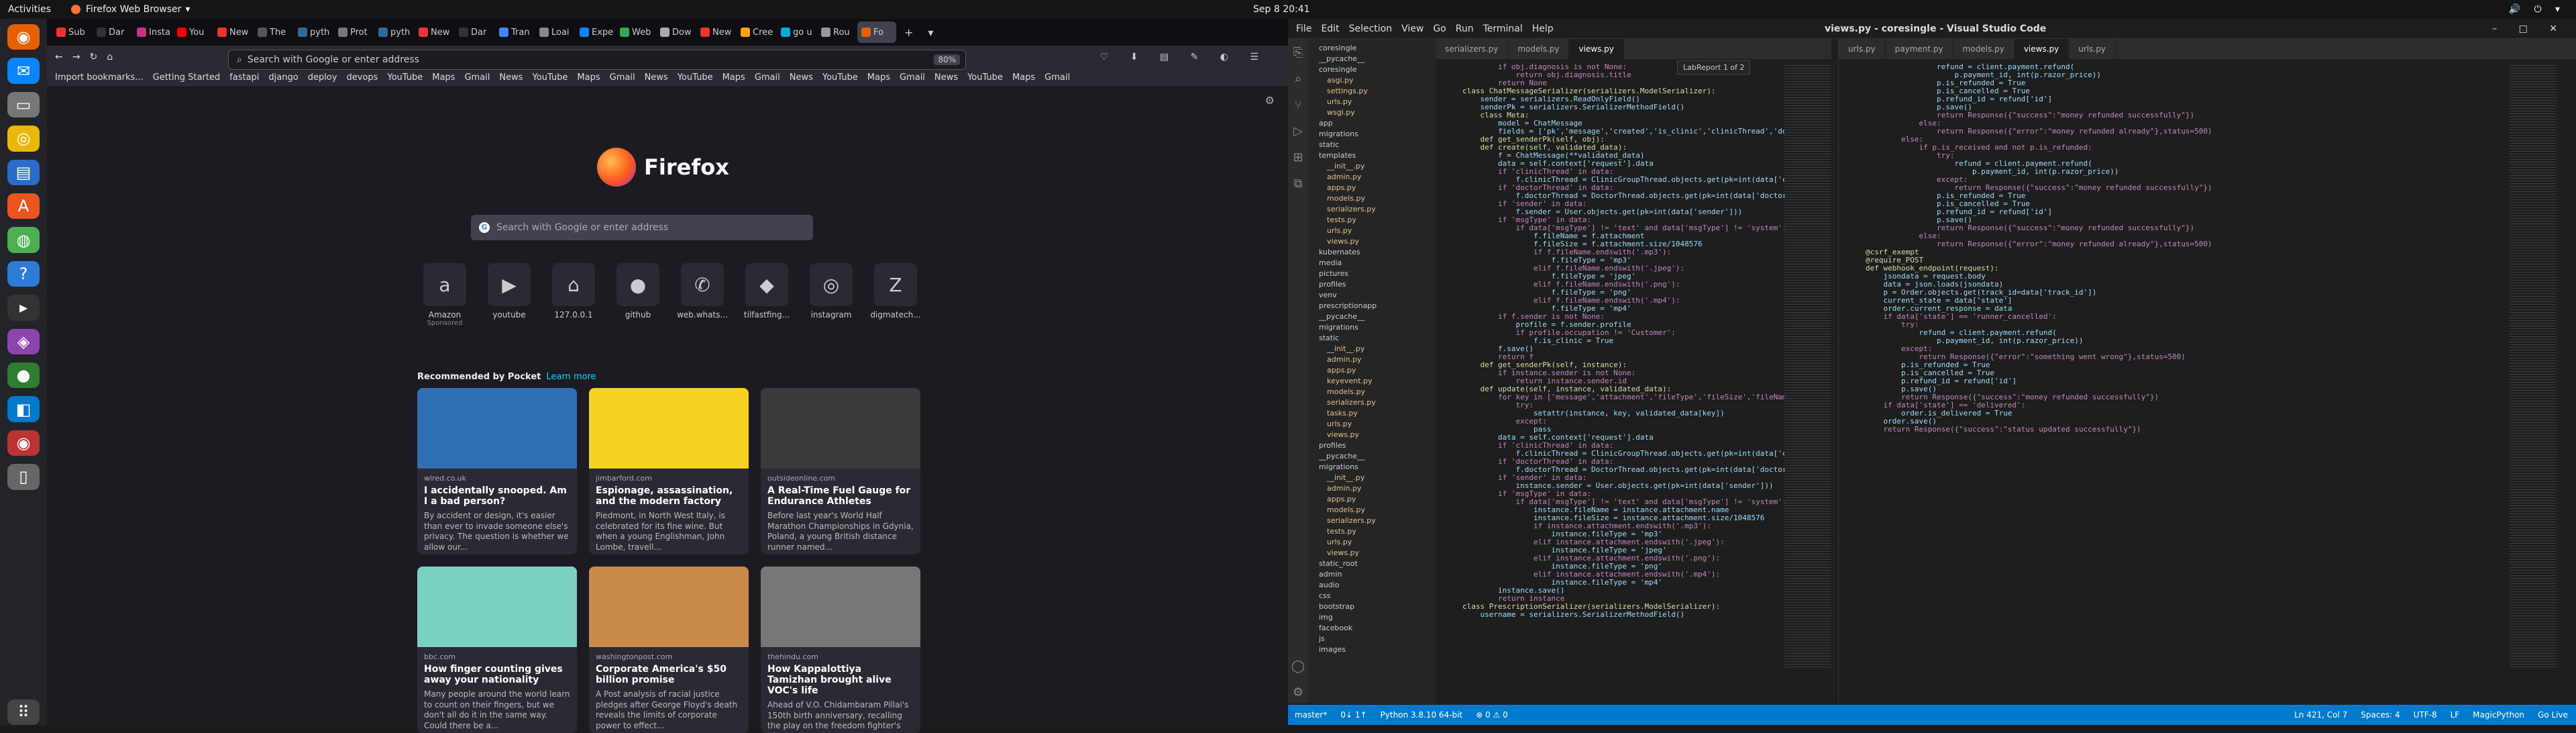 This screenshot has height=733, width=2576. What do you see at coordinates (93, 57) in the screenshot?
I see `reload-icon: ↻` at bounding box center [93, 57].